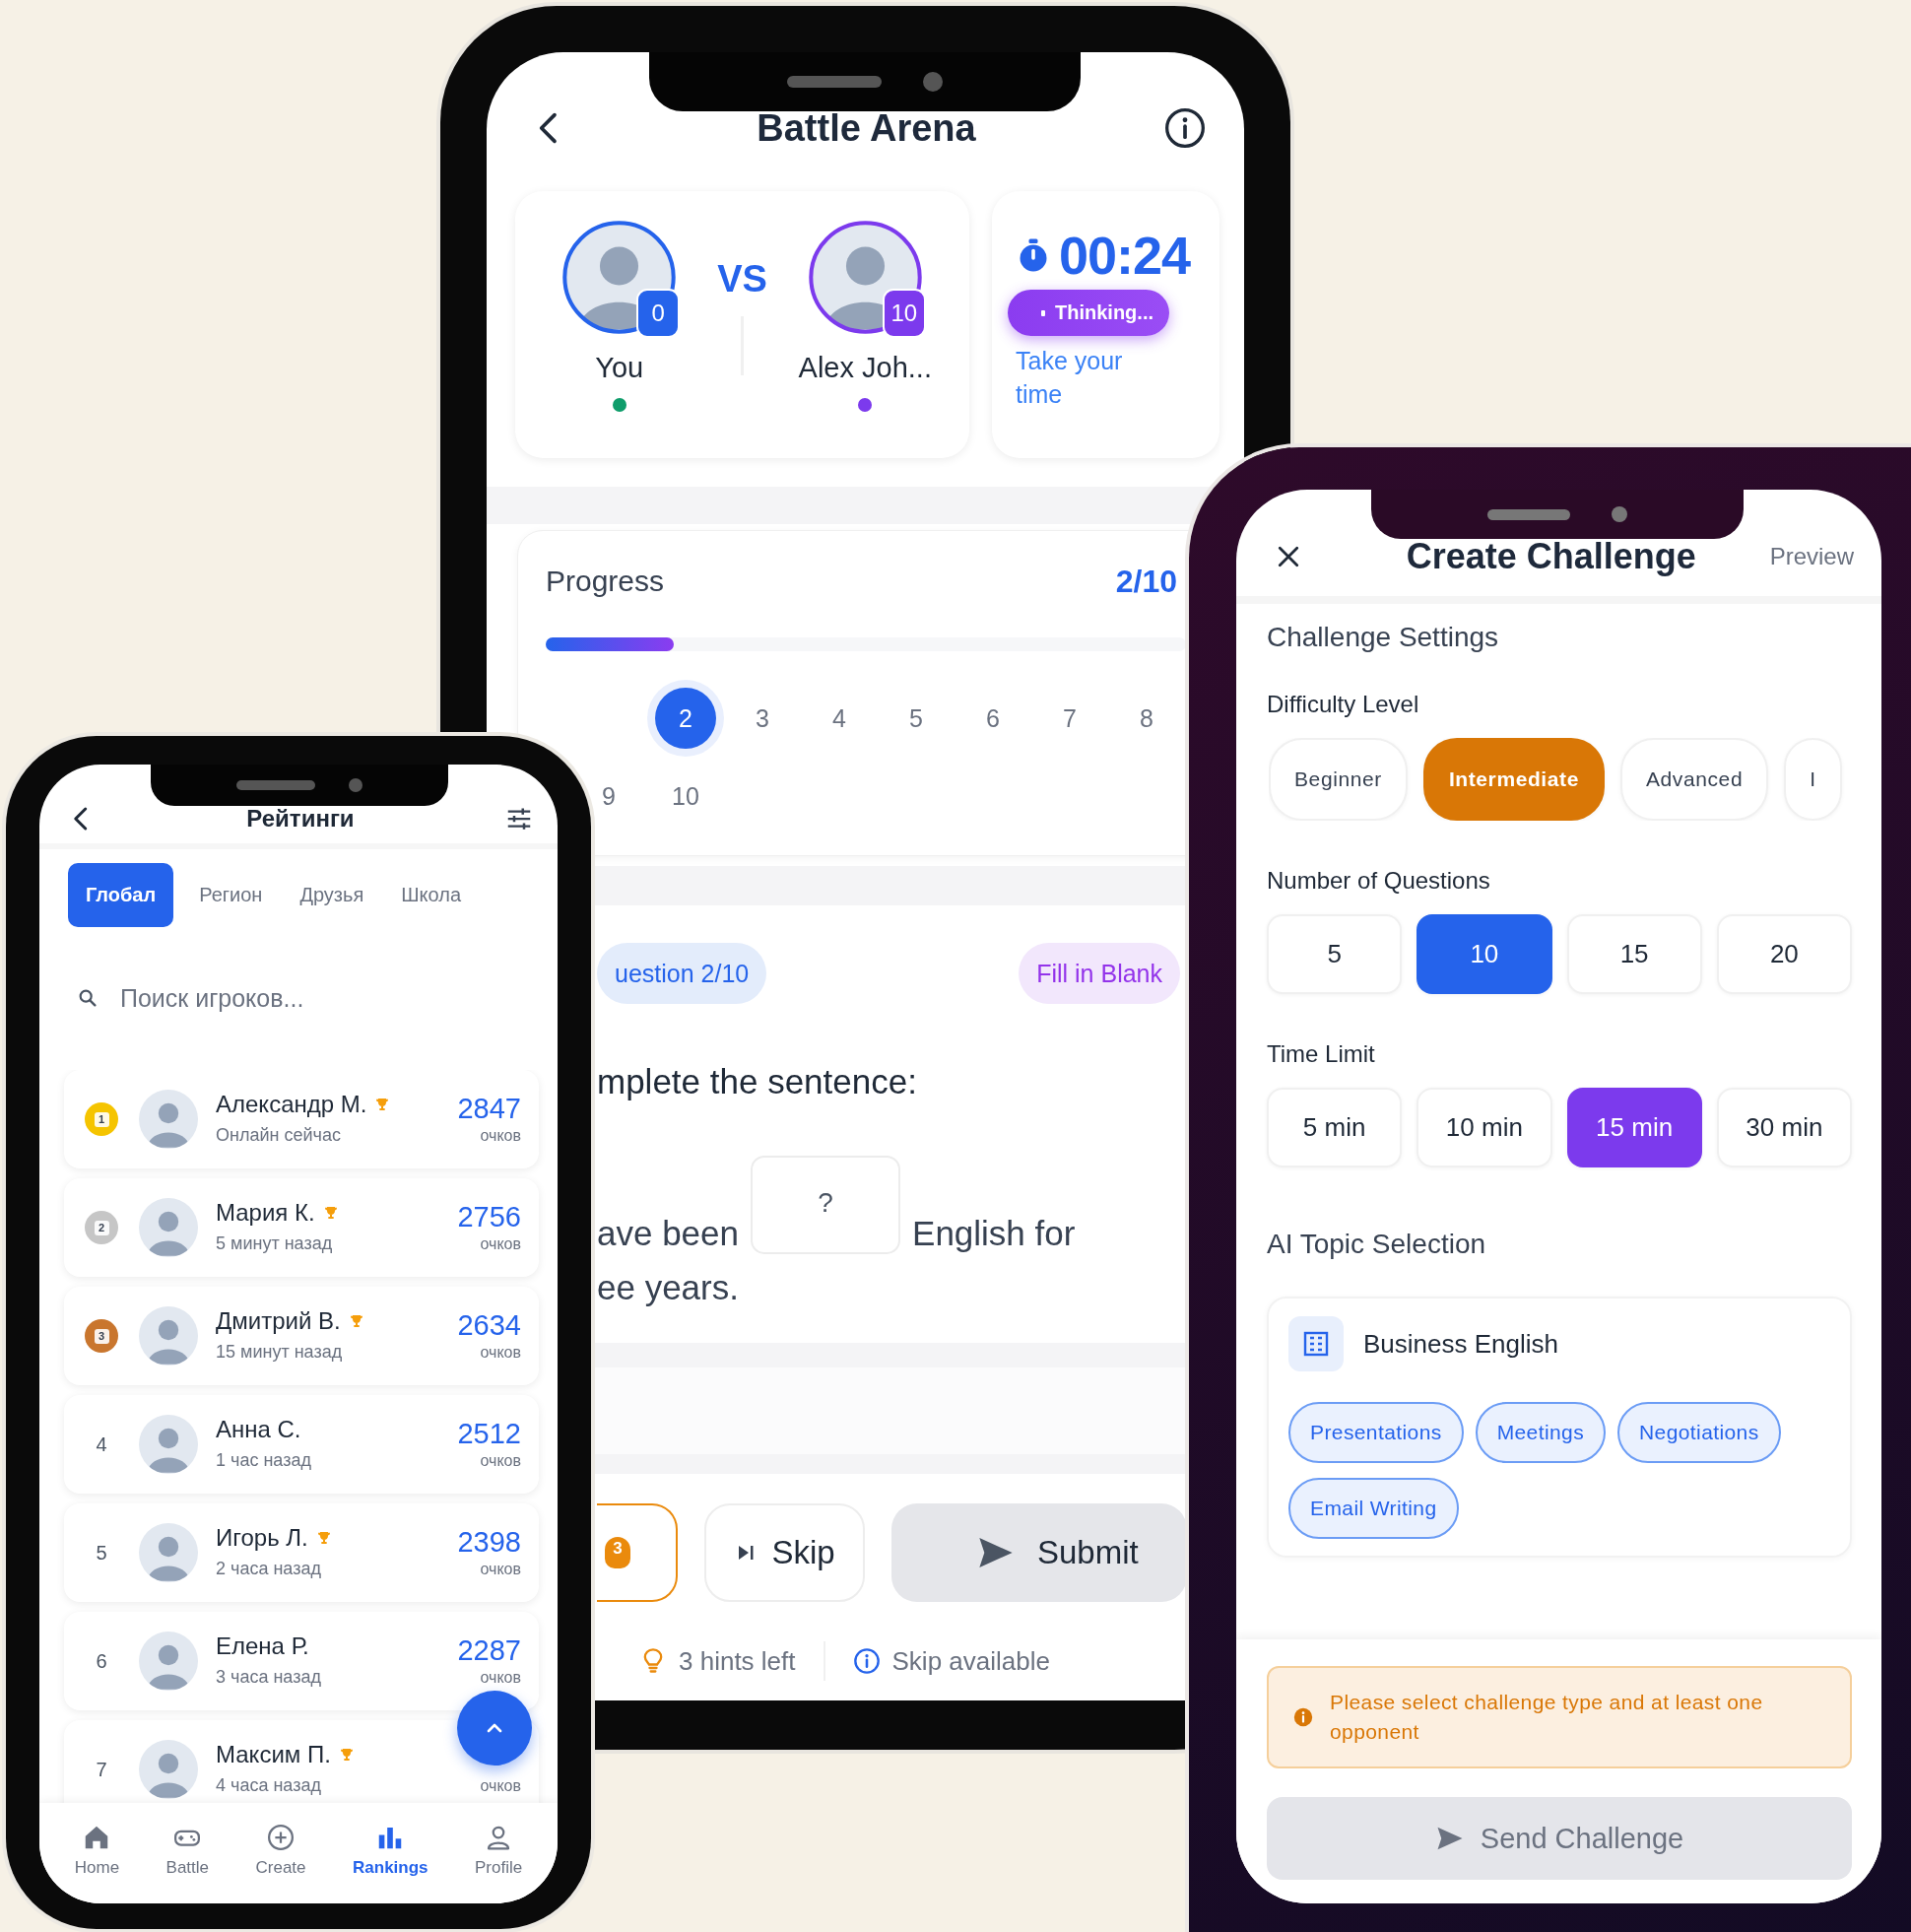  Describe the element at coordinates (101, 1661) in the screenshot. I see `rank-number: 6` at that location.